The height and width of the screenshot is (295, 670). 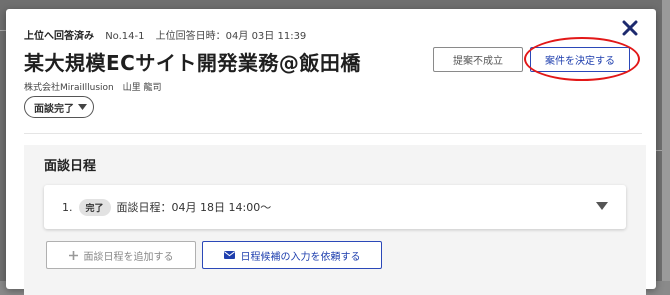 I want to click on add-interview-button: 面談日程を追加する, so click(x=121, y=255).